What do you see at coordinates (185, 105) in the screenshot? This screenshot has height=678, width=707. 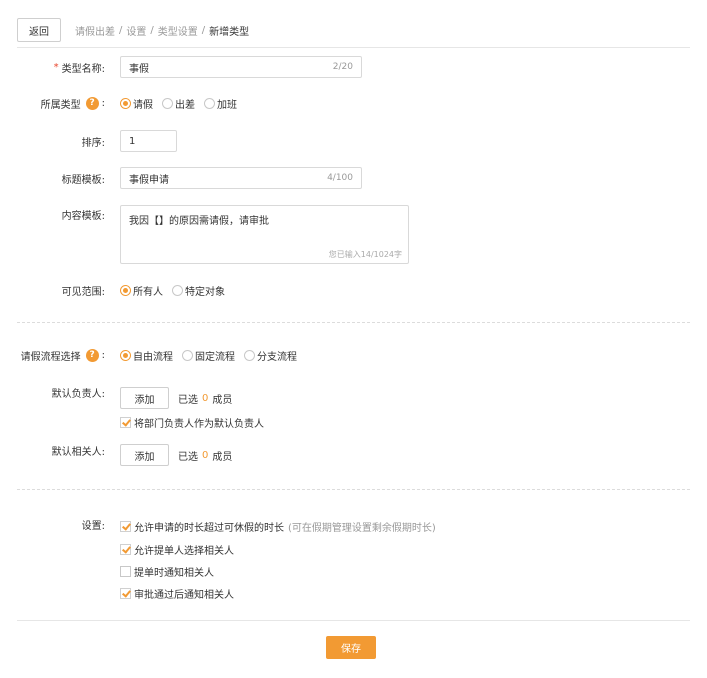 I see `radio-label: 出差` at bounding box center [185, 105].